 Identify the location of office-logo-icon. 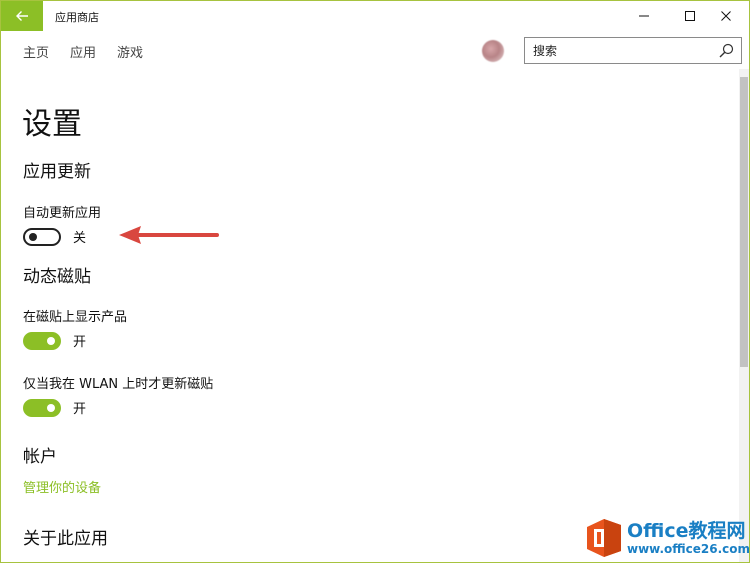
(604, 538).